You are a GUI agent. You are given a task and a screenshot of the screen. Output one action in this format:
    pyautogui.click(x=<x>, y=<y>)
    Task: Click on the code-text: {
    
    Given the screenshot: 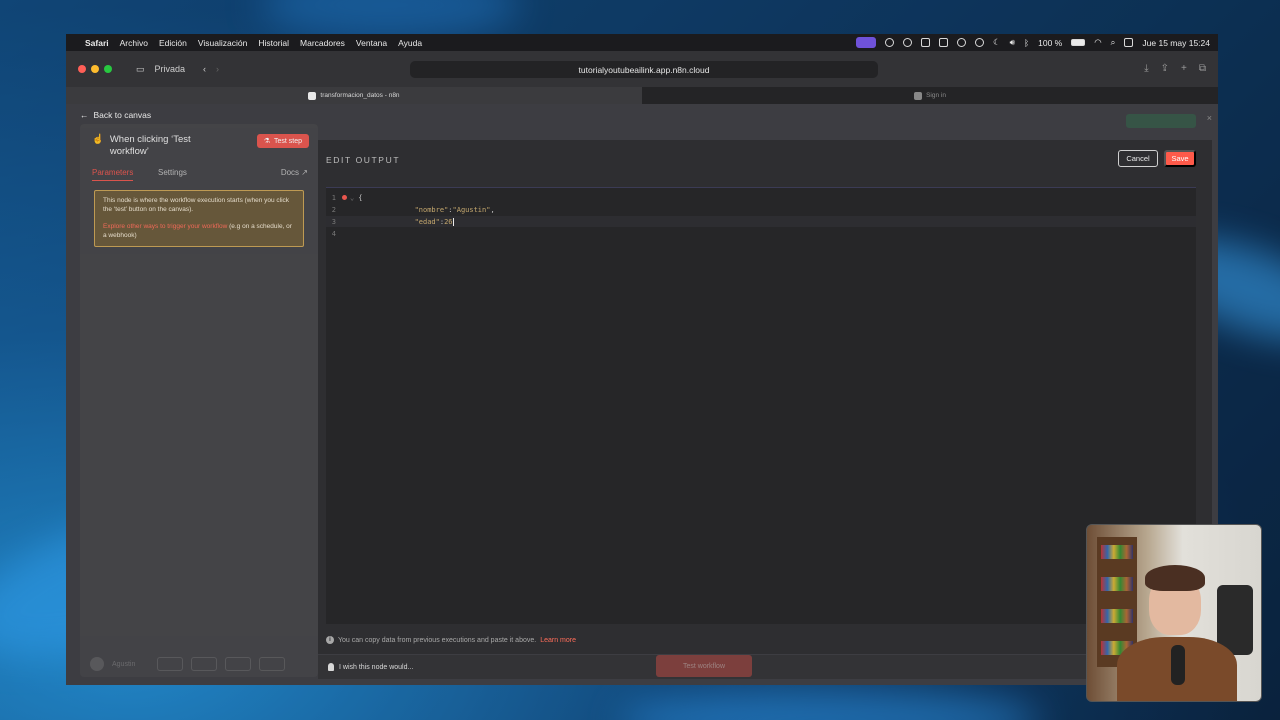 What is the action you would take?
    pyautogui.click(x=360, y=197)
    